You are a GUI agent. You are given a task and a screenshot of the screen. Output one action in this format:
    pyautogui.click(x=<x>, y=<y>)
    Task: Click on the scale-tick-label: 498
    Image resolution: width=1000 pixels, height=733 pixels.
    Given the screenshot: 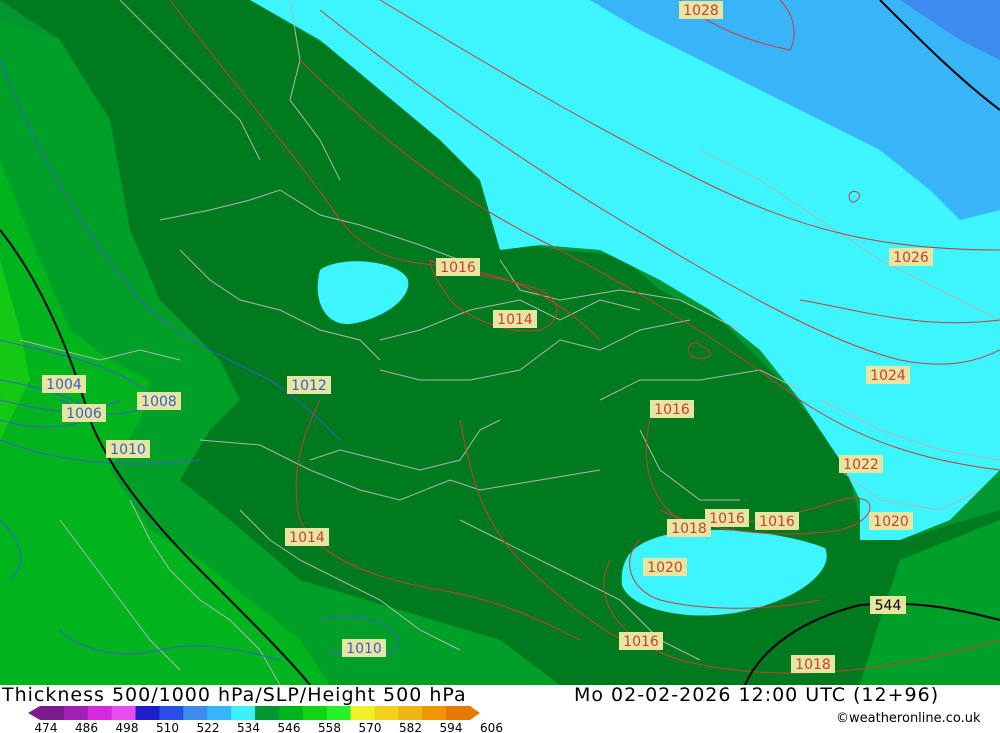 What is the action you would take?
    pyautogui.click(x=127, y=727)
    